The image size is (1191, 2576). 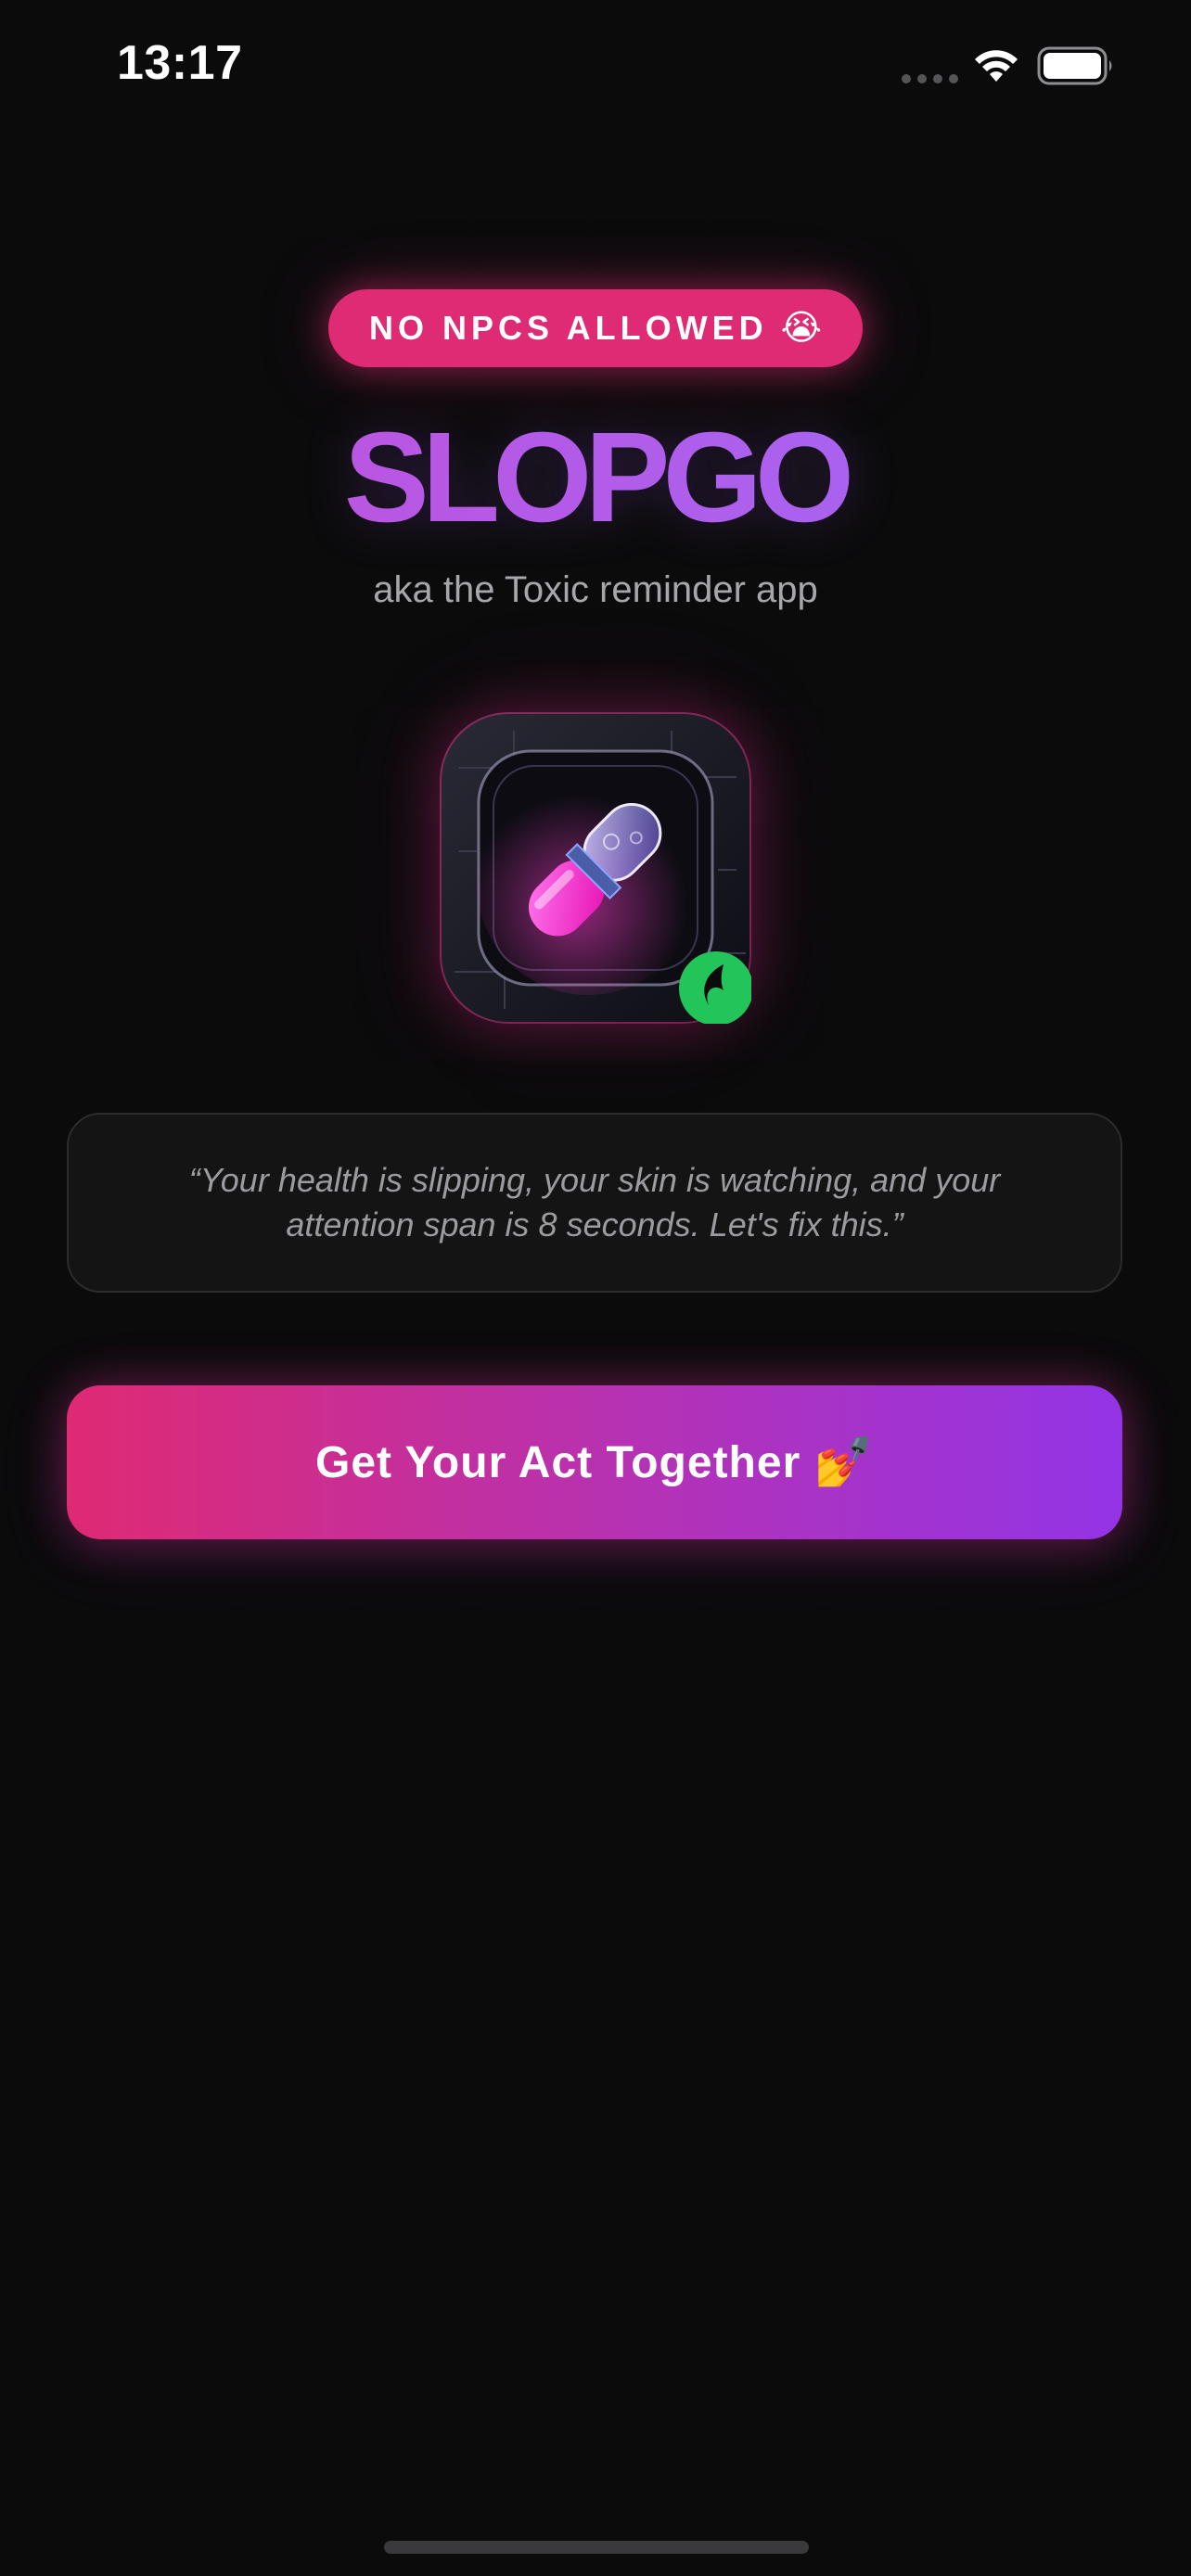 I want to click on nail-polish-emoji-icon: 💅, so click(x=843, y=1462).